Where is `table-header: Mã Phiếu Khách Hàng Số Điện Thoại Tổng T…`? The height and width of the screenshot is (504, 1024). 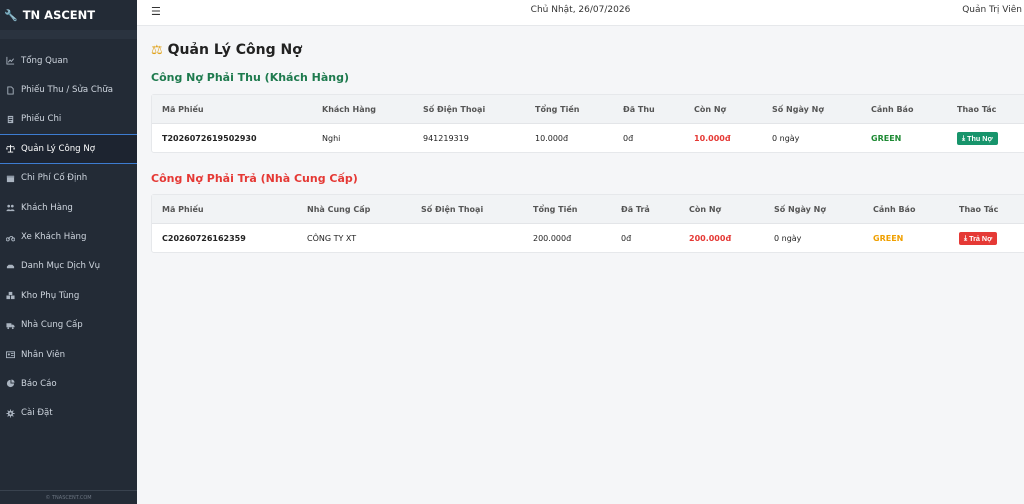 table-header: Mã Phiếu Khách Hàng Số Điện Thoại Tổng T… is located at coordinates (588, 109).